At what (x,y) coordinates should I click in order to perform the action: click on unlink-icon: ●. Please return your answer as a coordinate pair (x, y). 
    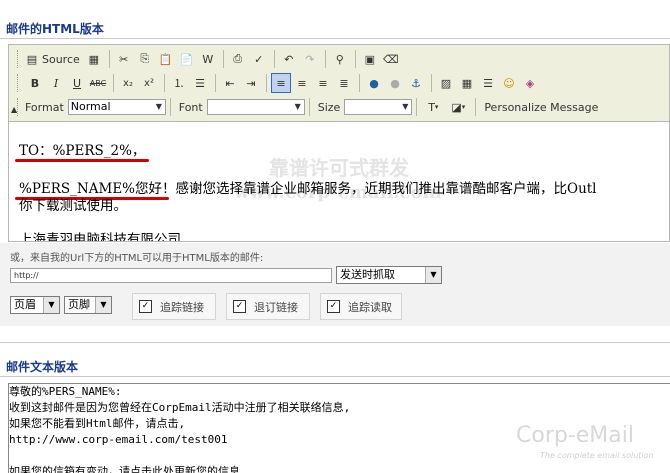
    Looking at the image, I should click on (395, 83).